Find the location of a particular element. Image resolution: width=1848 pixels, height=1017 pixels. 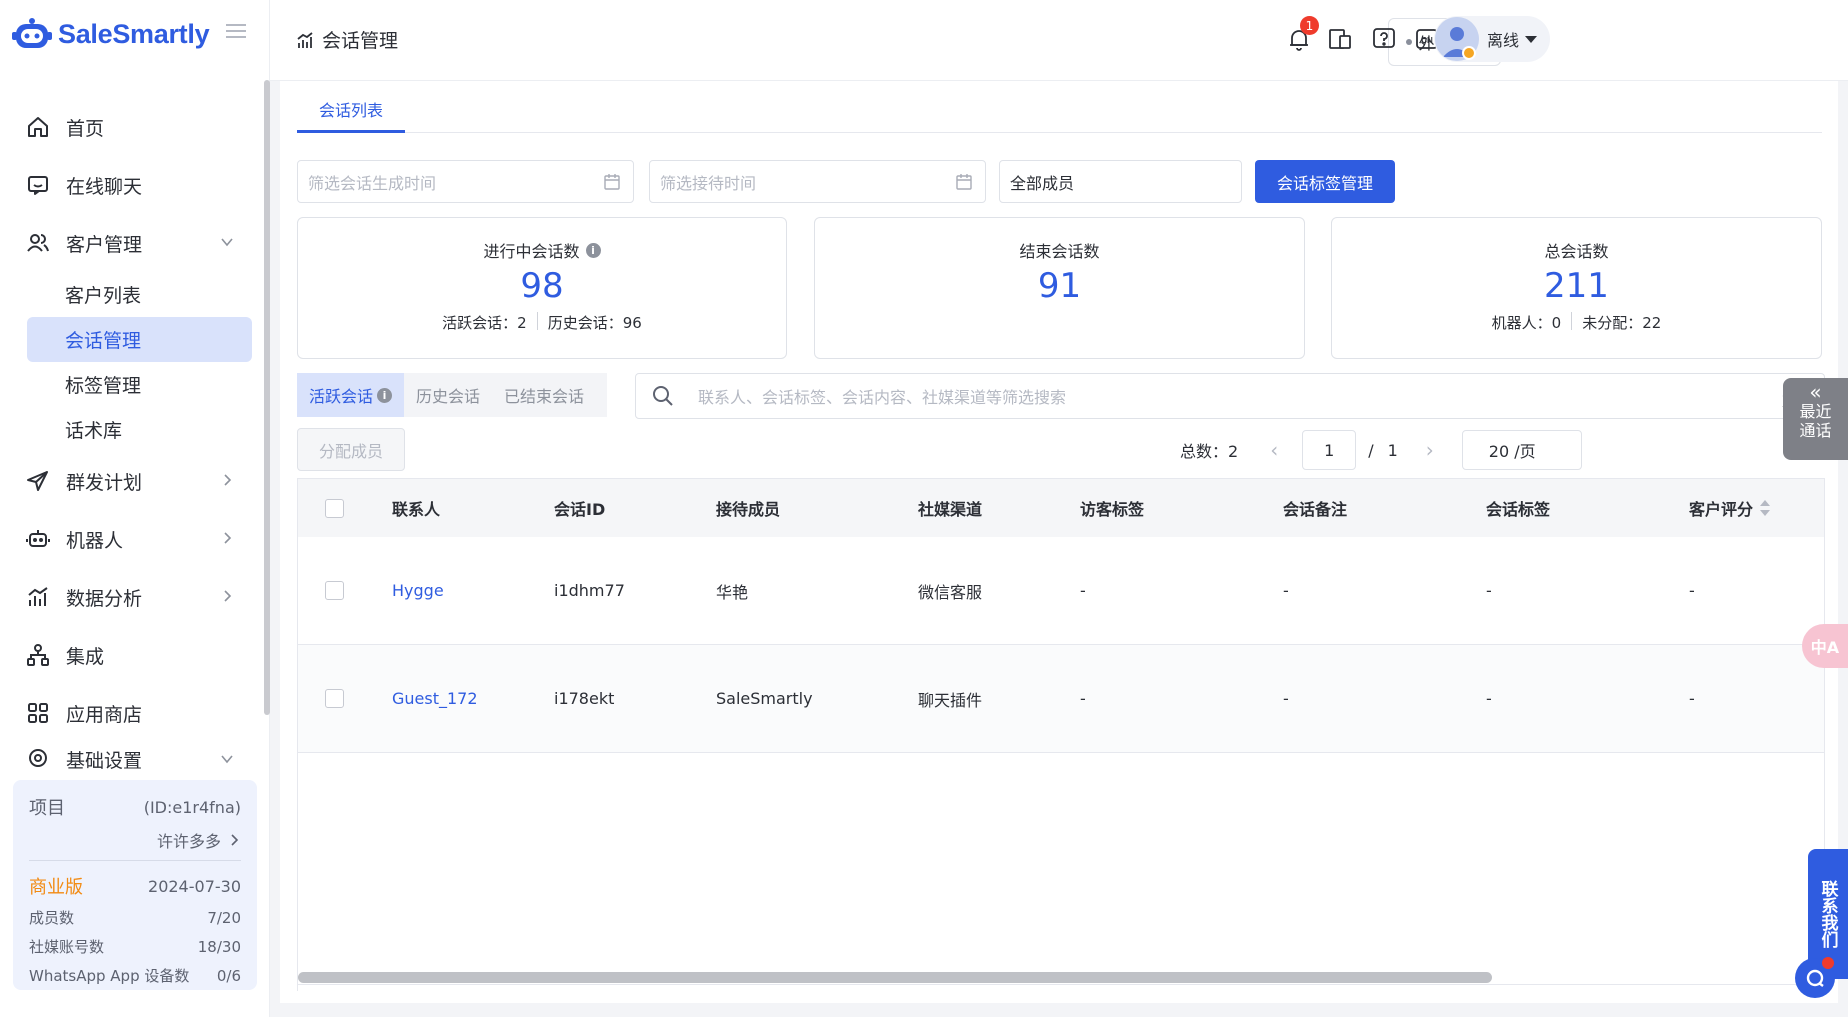

sort-icon is located at coordinates (1765, 508).